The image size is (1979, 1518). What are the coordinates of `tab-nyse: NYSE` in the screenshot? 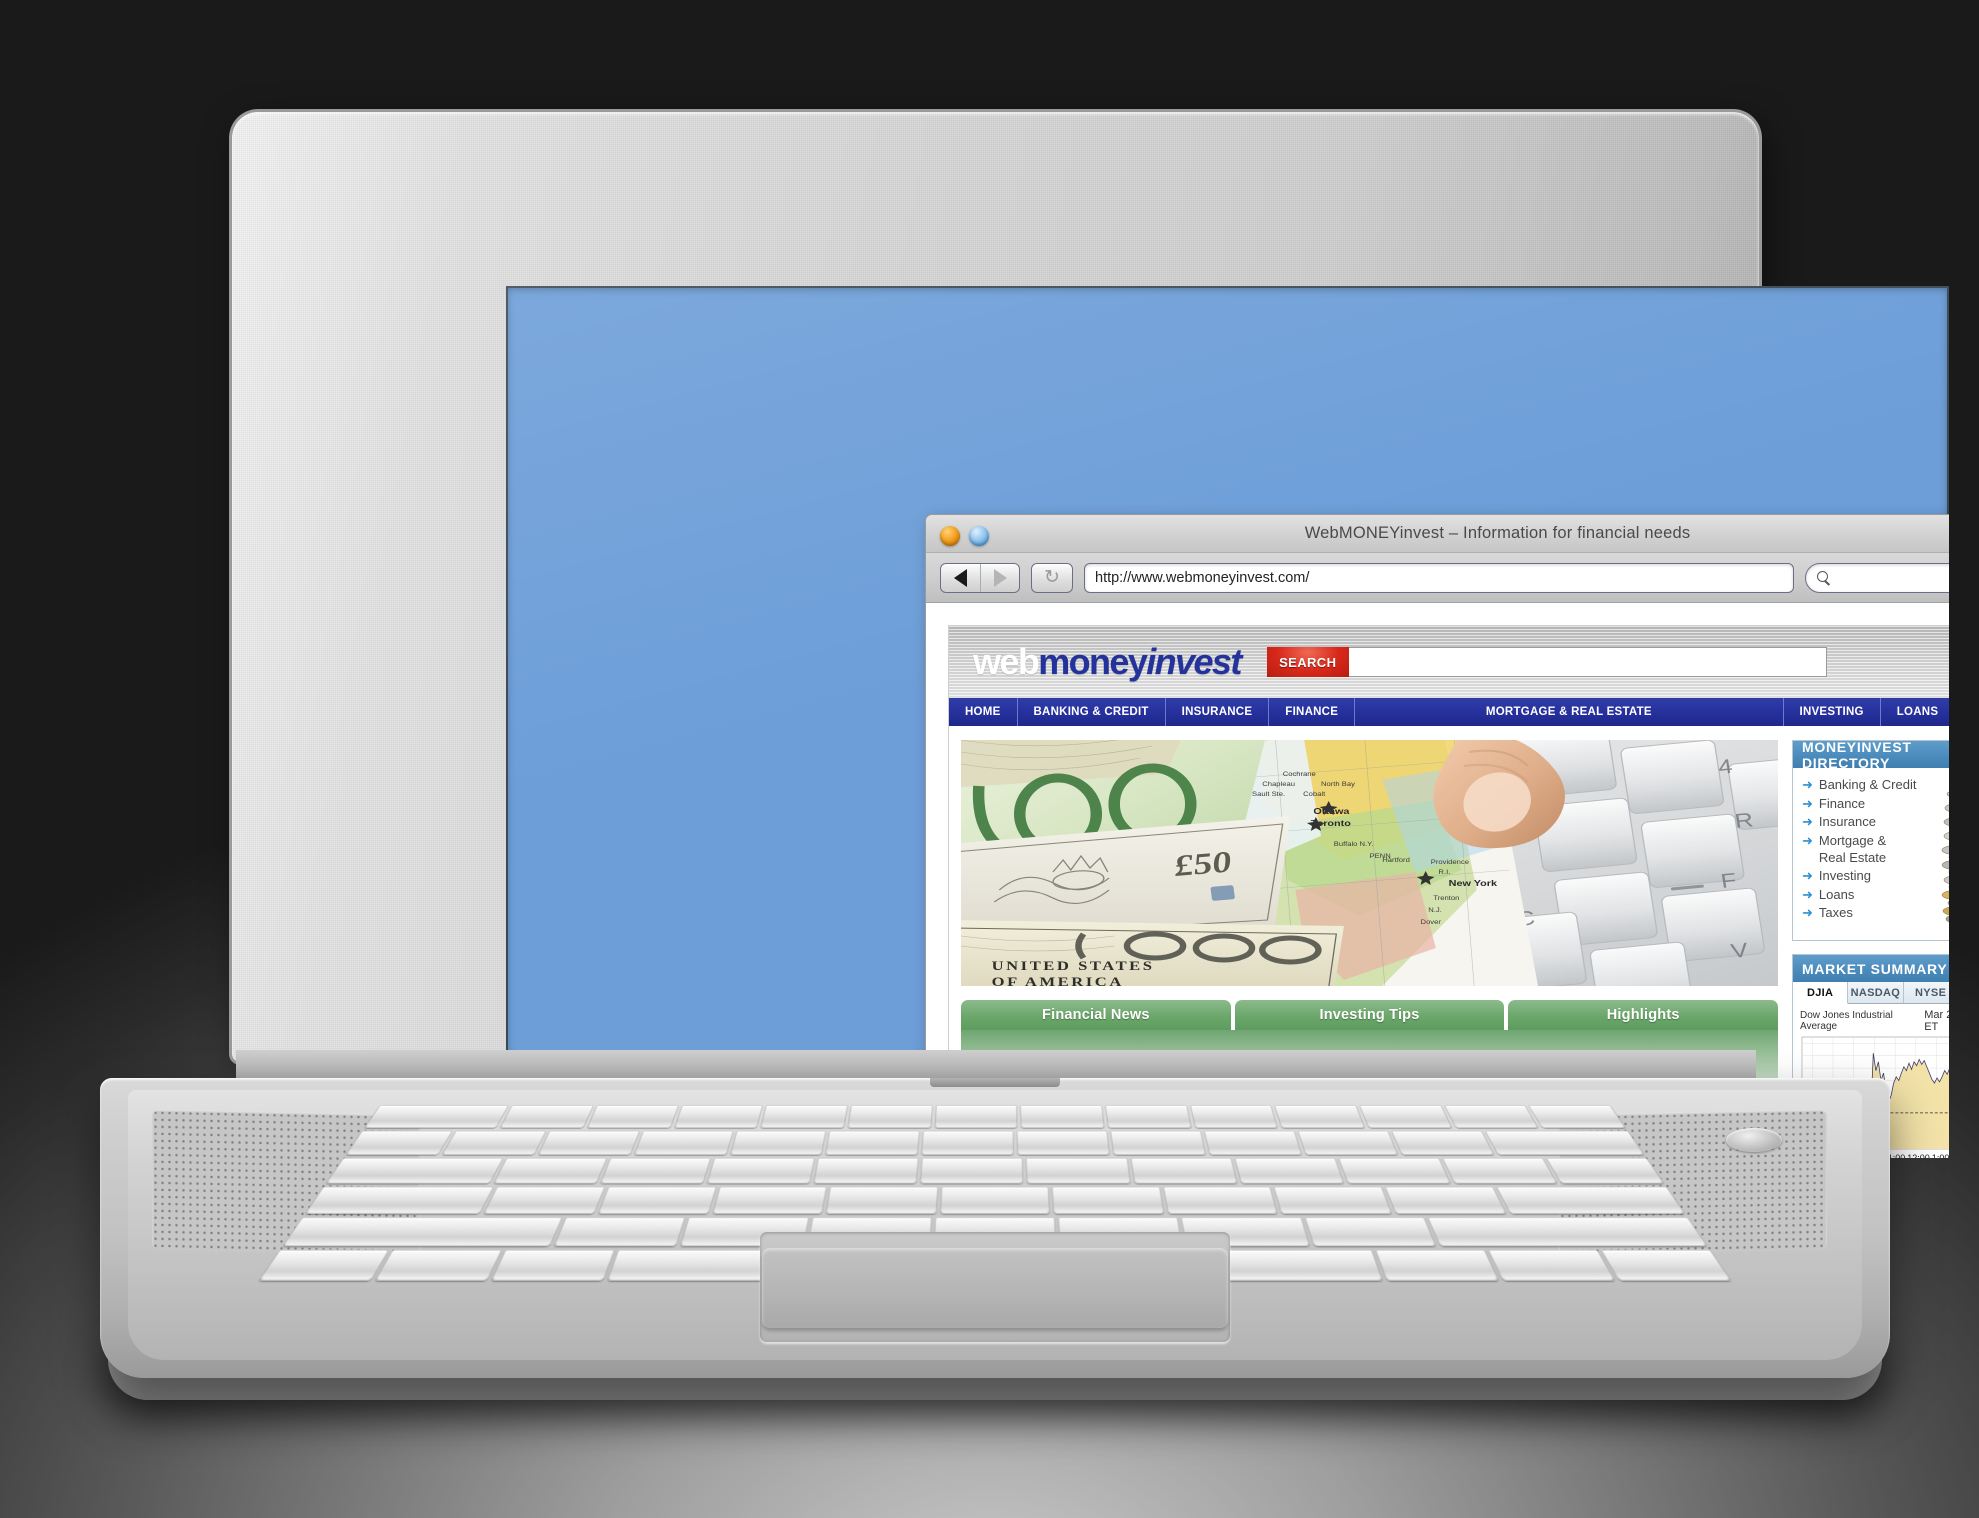 It's located at (1926, 992).